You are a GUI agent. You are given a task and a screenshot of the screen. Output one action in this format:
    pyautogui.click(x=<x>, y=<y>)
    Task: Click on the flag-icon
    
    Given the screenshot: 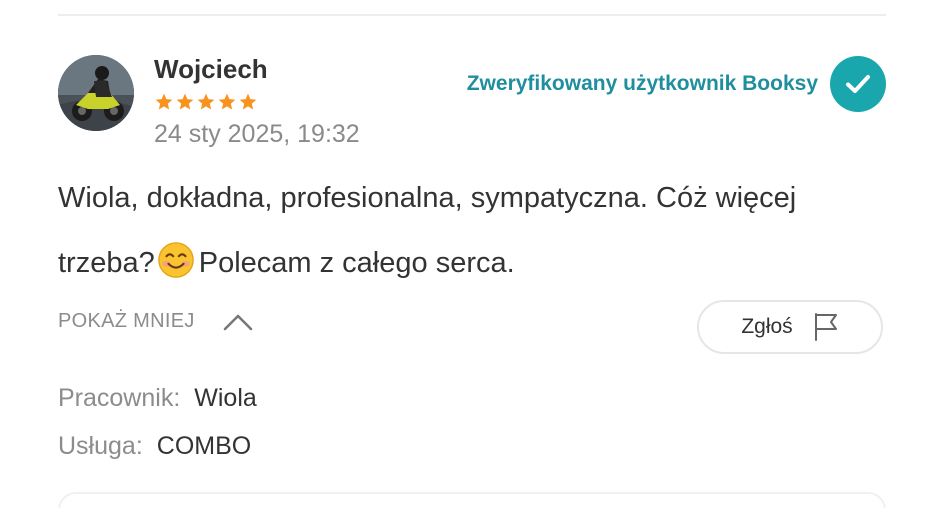 What is the action you would take?
    pyautogui.click(x=825, y=327)
    